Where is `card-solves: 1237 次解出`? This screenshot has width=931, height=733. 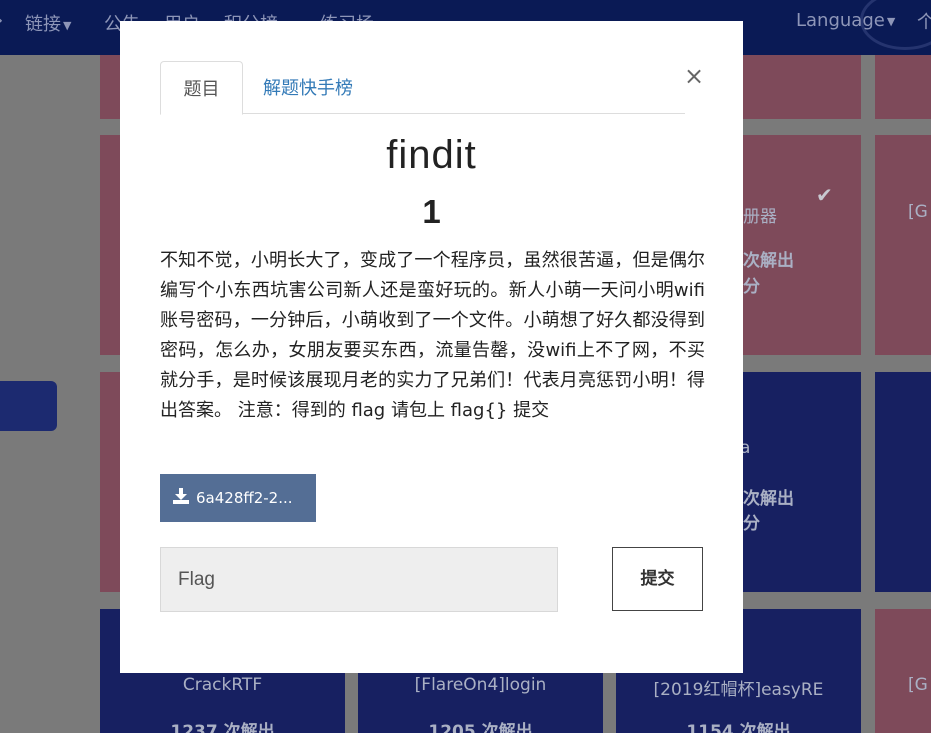
card-solves: 1237 次解出 is located at coordinates (222, 727).